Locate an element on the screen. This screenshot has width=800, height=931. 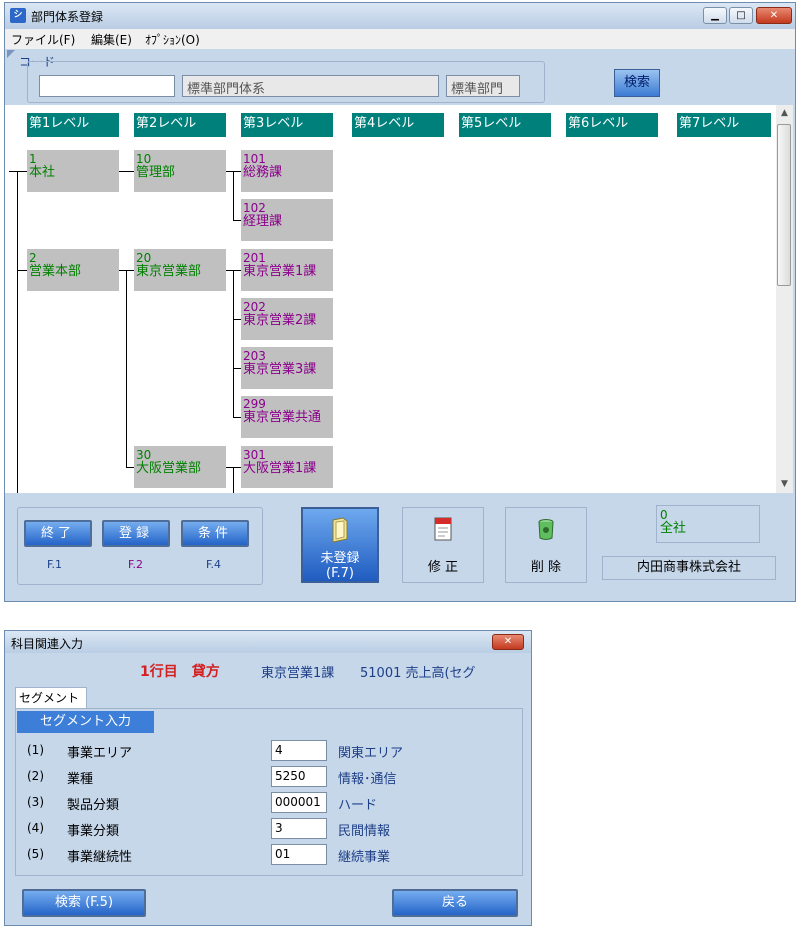
product-class-label: 製品分類 is located at coordinates (93, 805).